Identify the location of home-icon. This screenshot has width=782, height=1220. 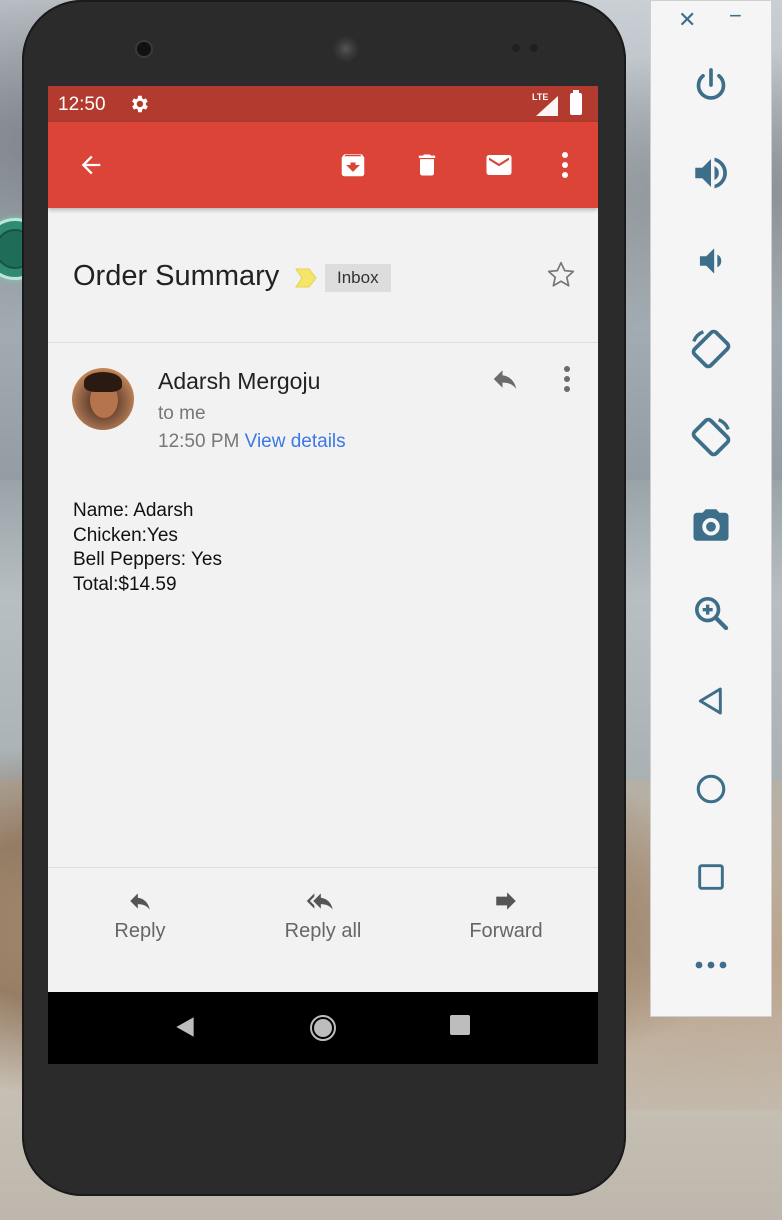
(711, 789).